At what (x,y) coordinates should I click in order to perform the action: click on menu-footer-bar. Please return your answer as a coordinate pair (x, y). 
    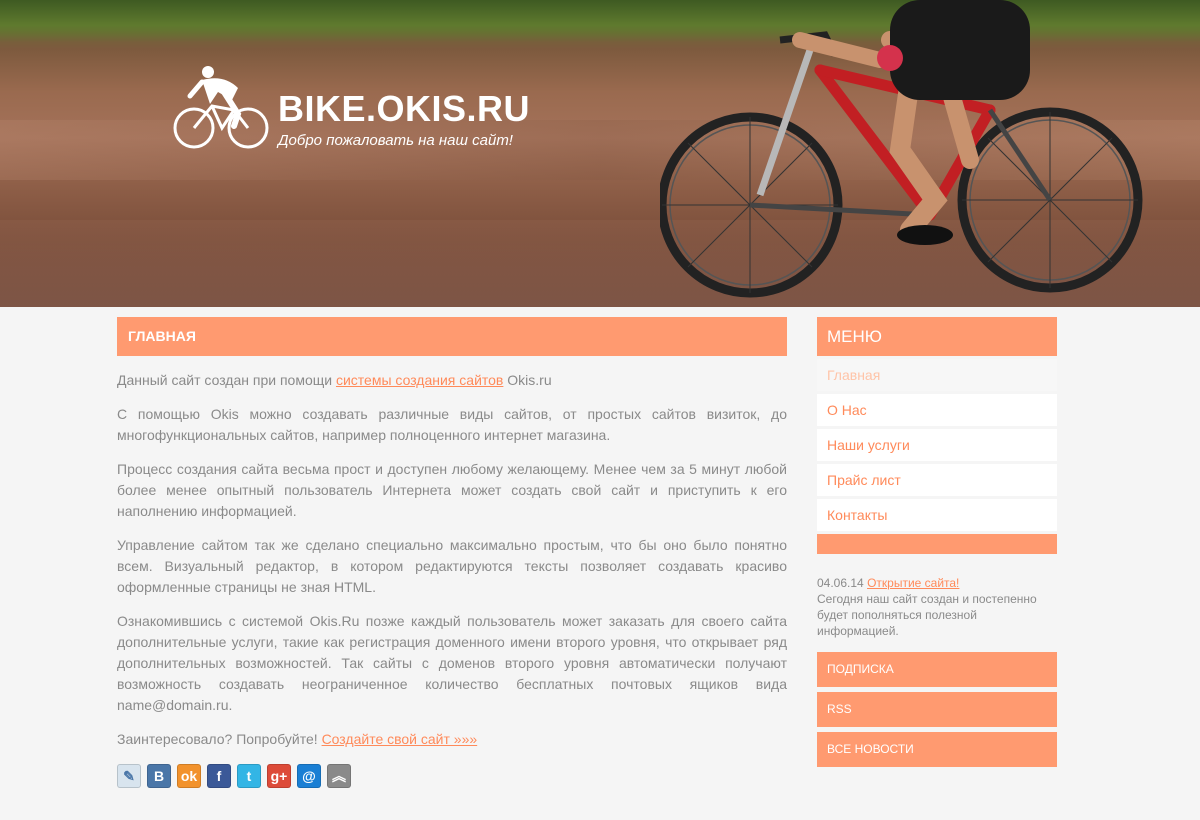
    Looking at the image, I should click on (937, 544).